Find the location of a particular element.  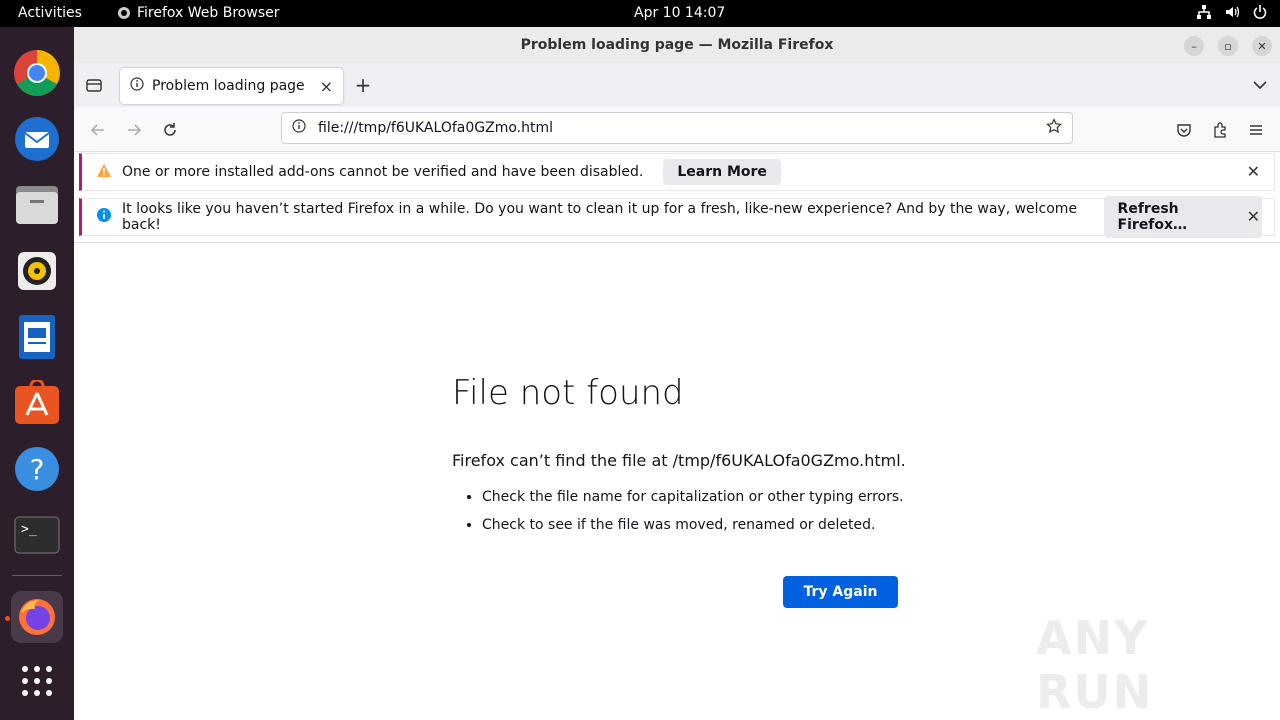

learn-more-button: Learn More is located at coordinates (722, 172).